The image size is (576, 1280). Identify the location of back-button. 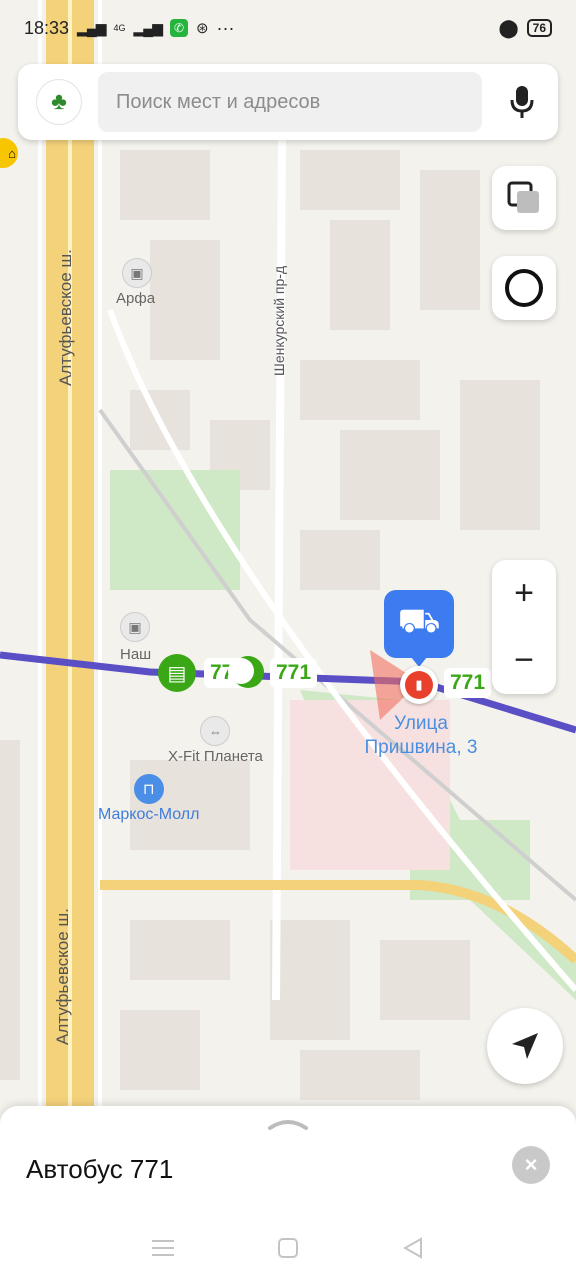
(413, 1248).